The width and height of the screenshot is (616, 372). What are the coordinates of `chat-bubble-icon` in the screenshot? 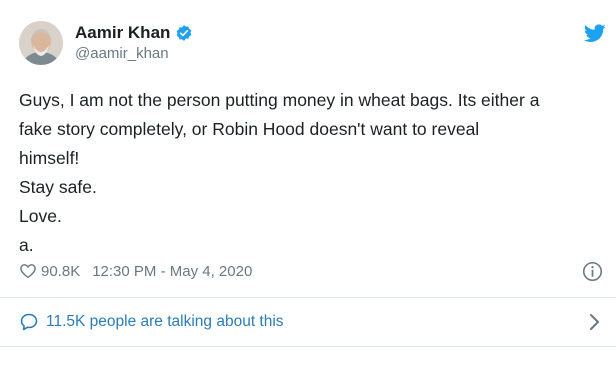 It's located at (29, 322).